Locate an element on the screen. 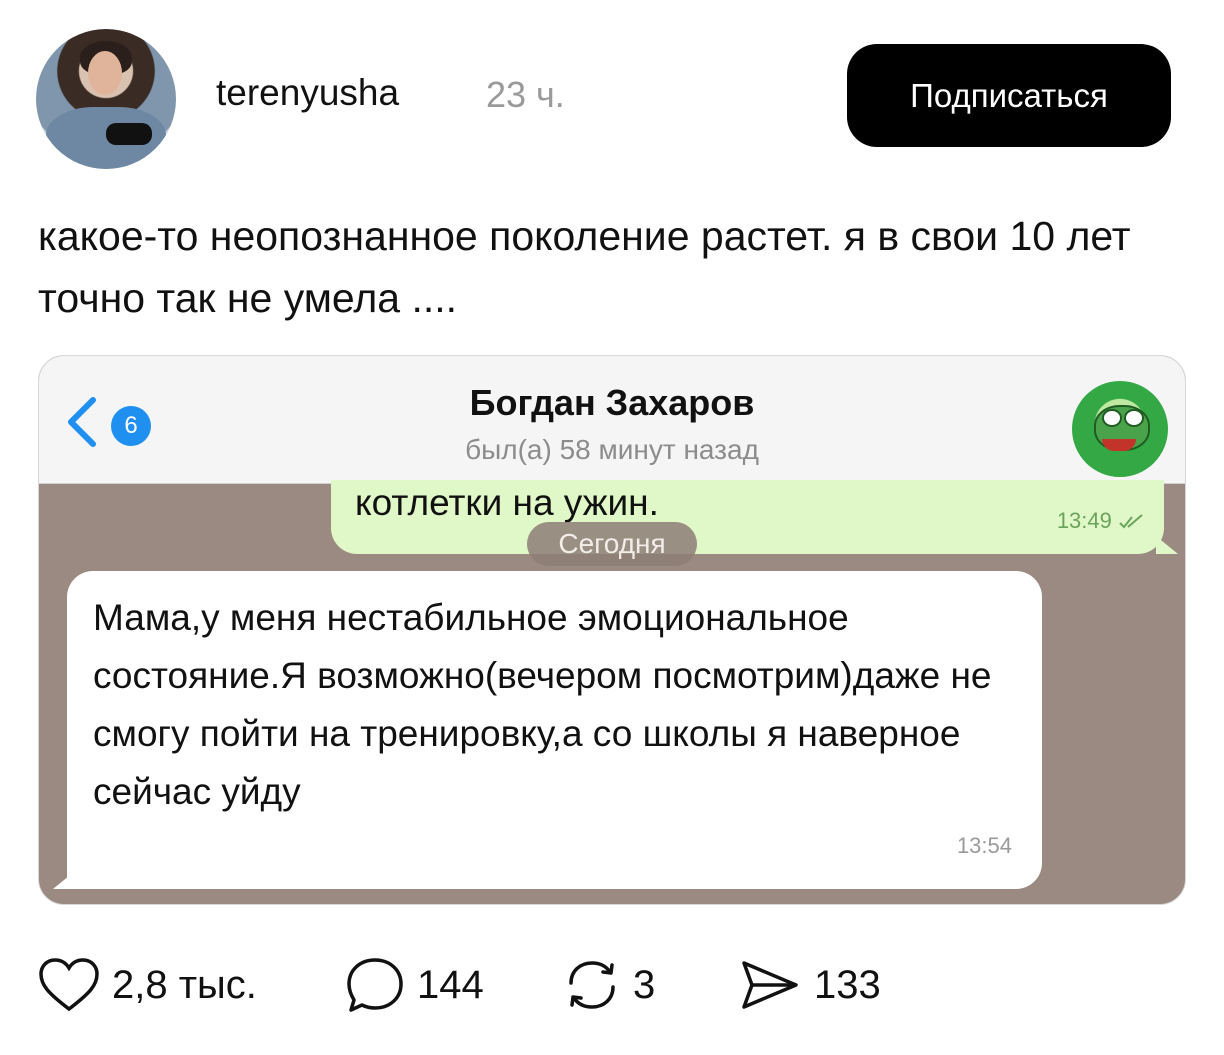 The width and height of the screenshot is (1224, 1055). share-count: 133 is located at coordinates (847, 984).